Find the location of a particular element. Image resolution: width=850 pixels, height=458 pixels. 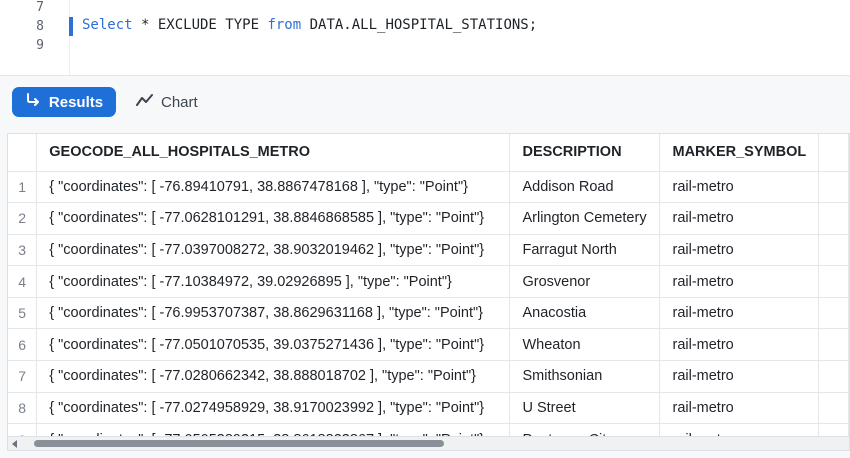

line-number-gutter: 7 8 9 is located at coordinates (35, 37).